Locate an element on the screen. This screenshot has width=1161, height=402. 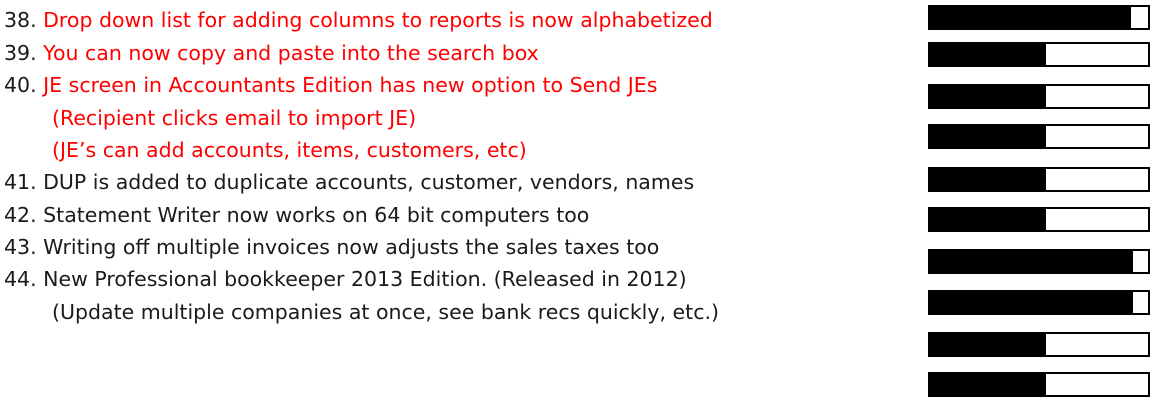
item-text: (Recipient clicks email to import JE) is located at coordinates (234, 118).